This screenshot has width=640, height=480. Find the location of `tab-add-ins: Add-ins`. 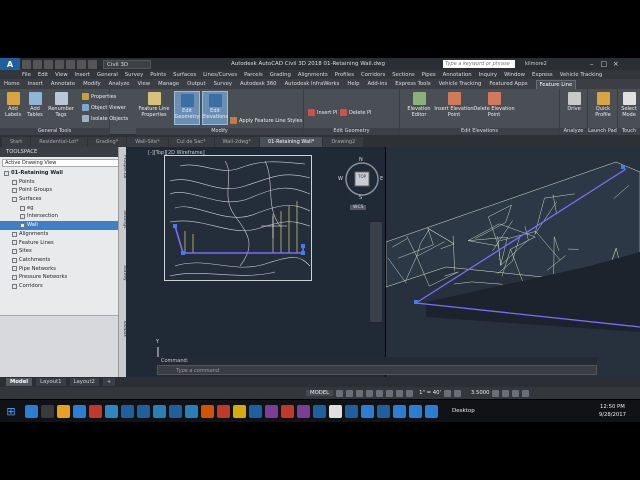

tab-add-ins: Add-ins is located at coordinates (377, 84).